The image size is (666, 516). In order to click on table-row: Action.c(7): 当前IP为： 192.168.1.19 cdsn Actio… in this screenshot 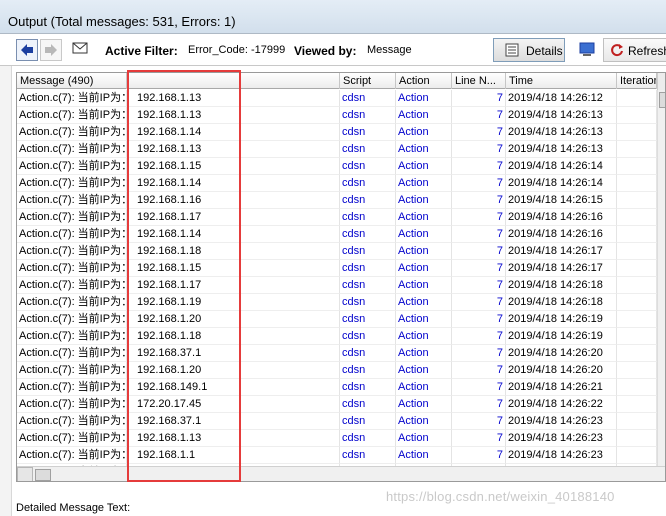, I will do `click(337, 302)`.